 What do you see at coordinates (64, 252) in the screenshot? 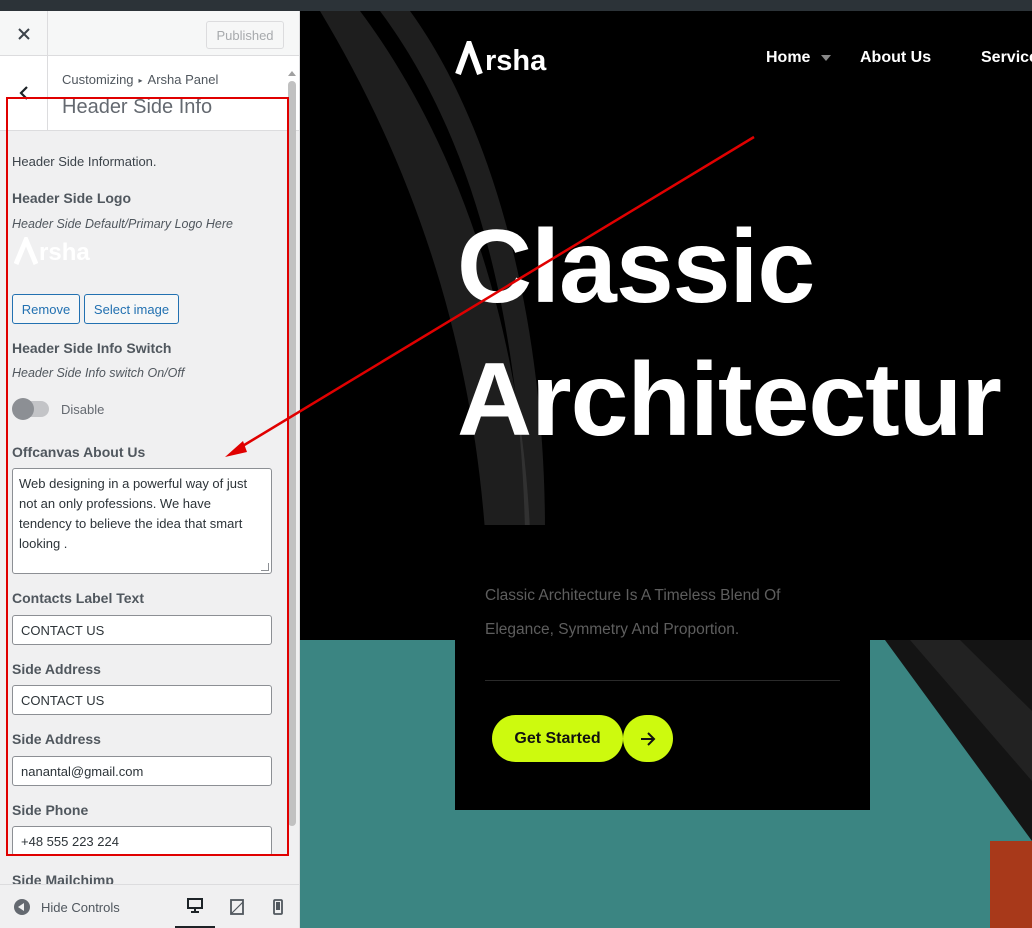
I see `logo-preview-text: rsha` at bounding box center [64, 252].